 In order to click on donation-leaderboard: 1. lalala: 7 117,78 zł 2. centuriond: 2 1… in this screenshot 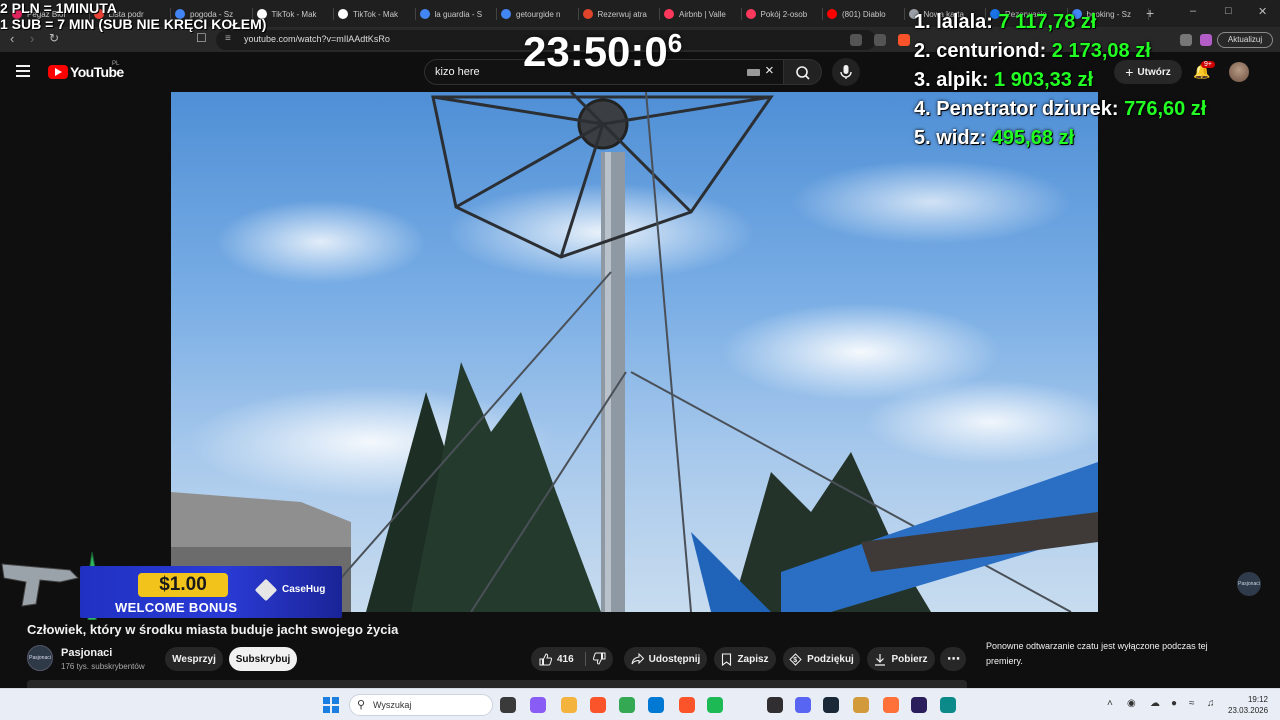, I will do `click(1097, 80)`.